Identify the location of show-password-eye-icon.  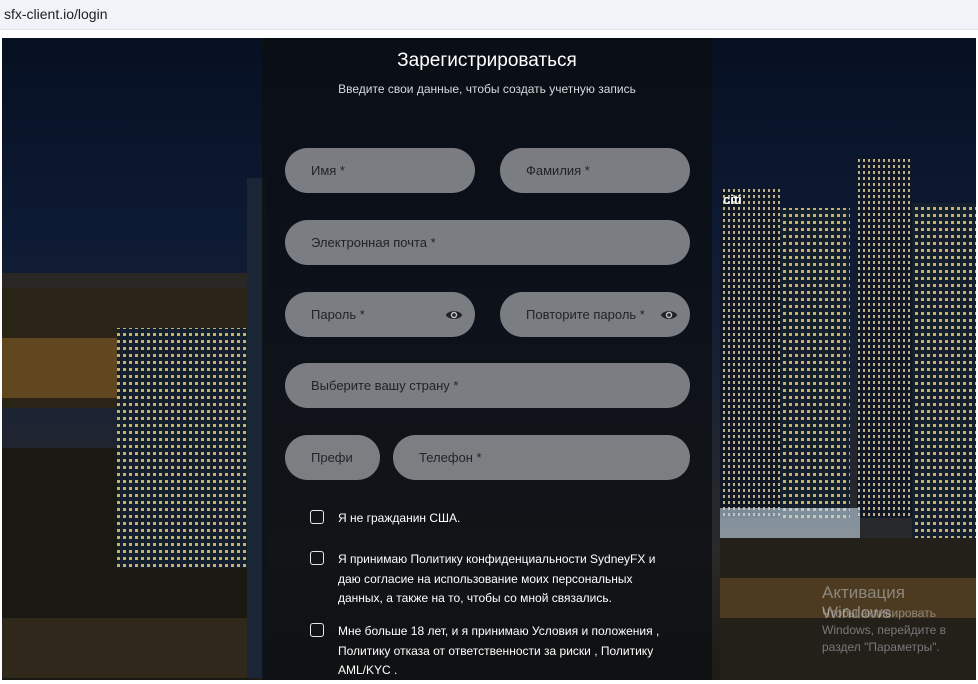
(454, 315).